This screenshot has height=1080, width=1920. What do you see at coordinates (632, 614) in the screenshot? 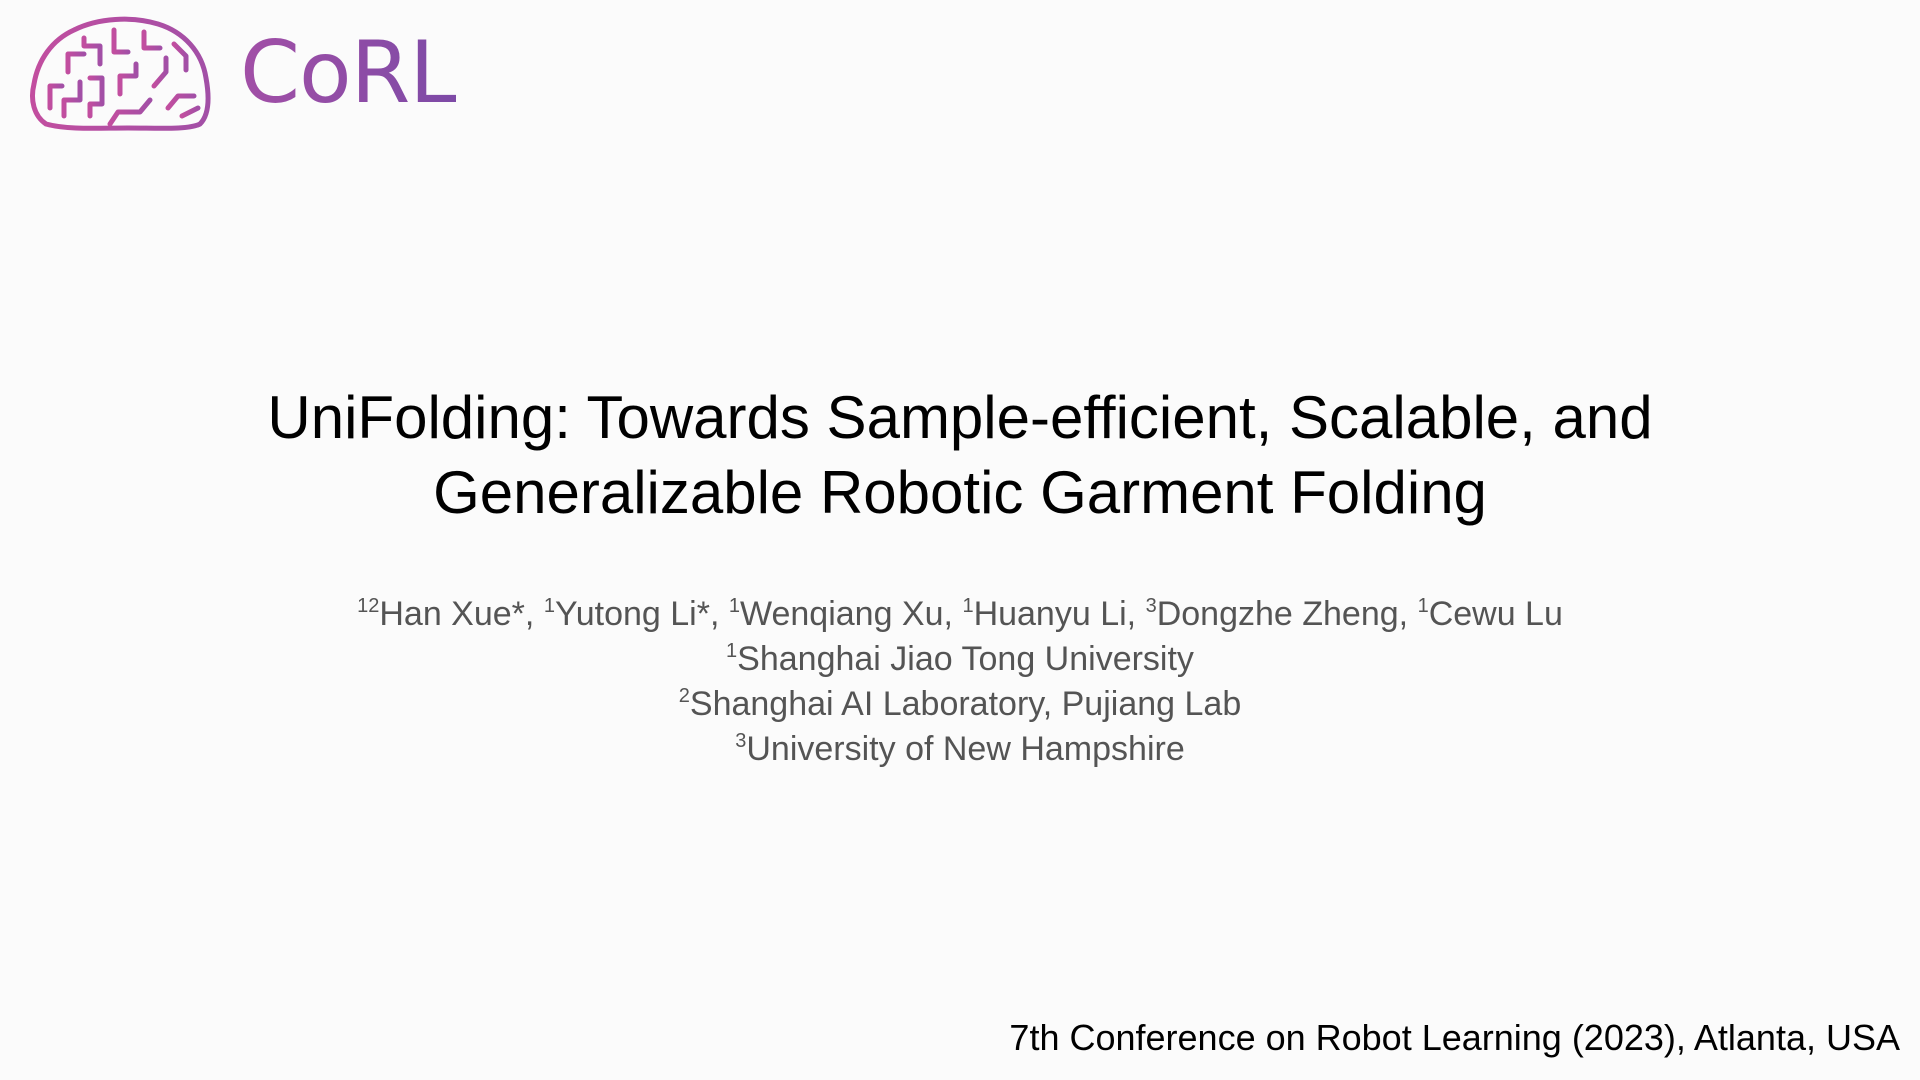
I see `author-name: Yutong Li*` at bounding box center [632, 614].